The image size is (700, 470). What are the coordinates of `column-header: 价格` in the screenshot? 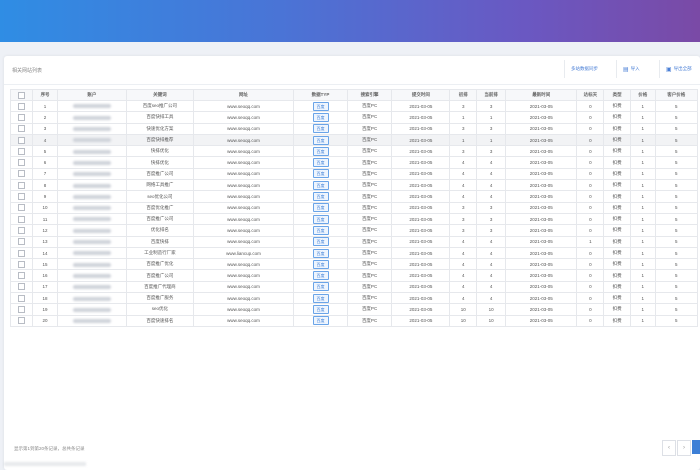 It's located at (643, 95).